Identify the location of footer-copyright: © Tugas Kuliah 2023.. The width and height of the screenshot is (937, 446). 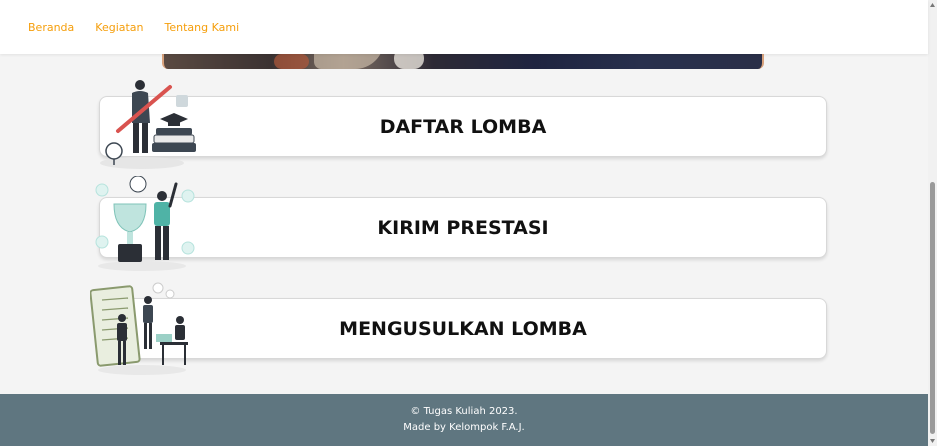
(464, 411).